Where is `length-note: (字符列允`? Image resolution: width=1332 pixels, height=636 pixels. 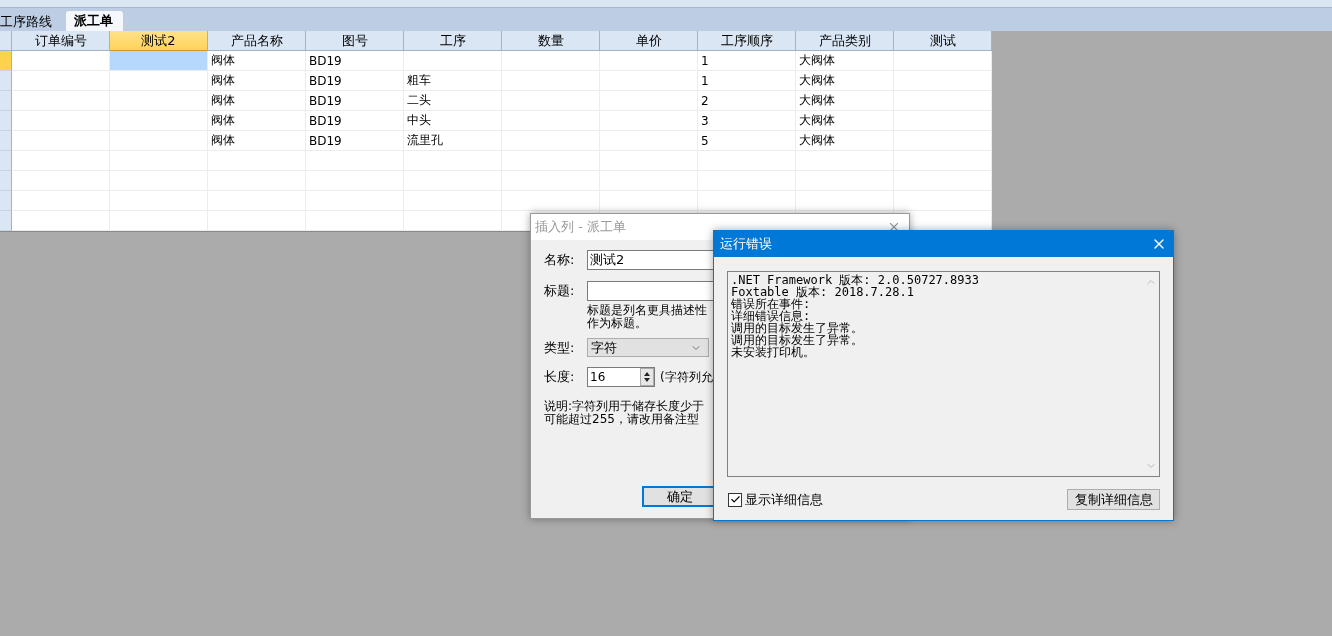
length-note: (字符列允 is located at coordinates (686, 377).